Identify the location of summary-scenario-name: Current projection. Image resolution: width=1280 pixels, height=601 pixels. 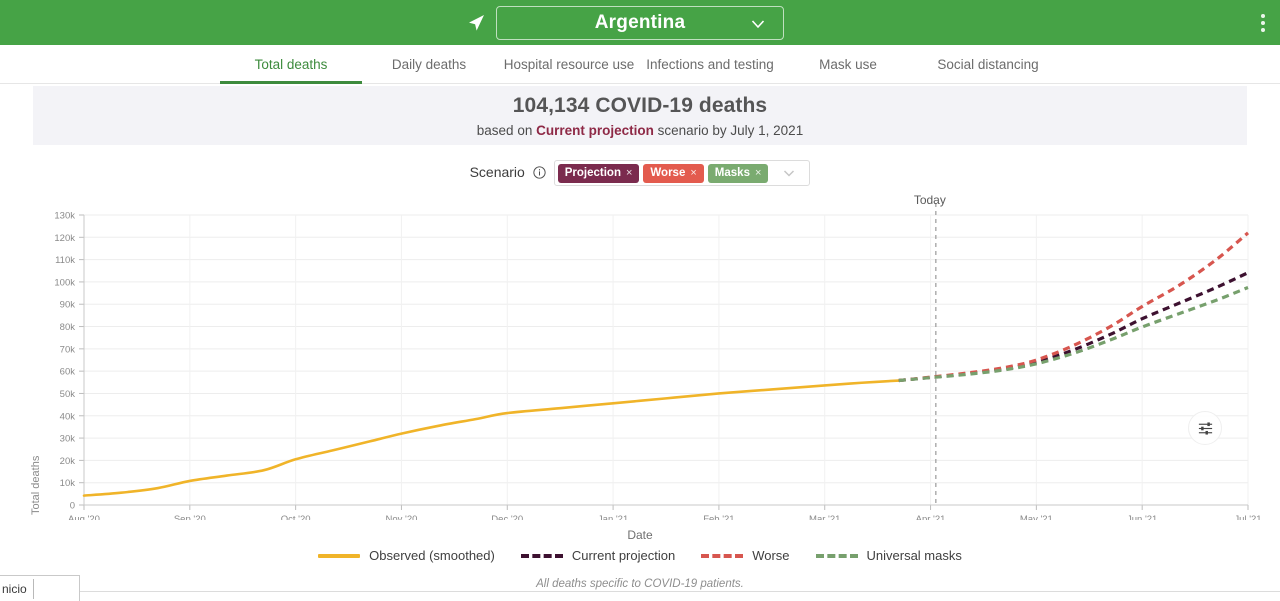
(595, 130).